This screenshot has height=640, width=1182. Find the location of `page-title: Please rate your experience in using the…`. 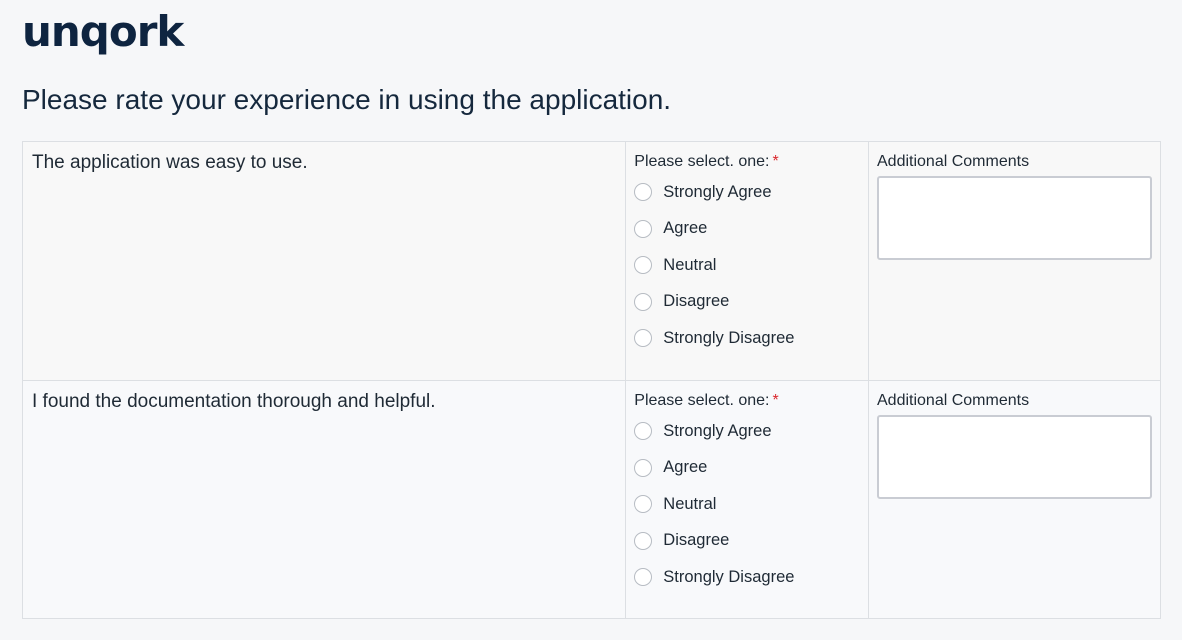

page-title: Please rate your experience in using the… is located at coordinates (347, 99).